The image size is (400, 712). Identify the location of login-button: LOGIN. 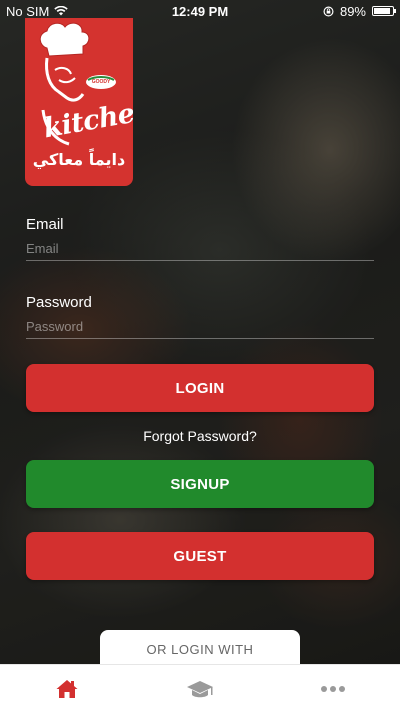
(200, 388).